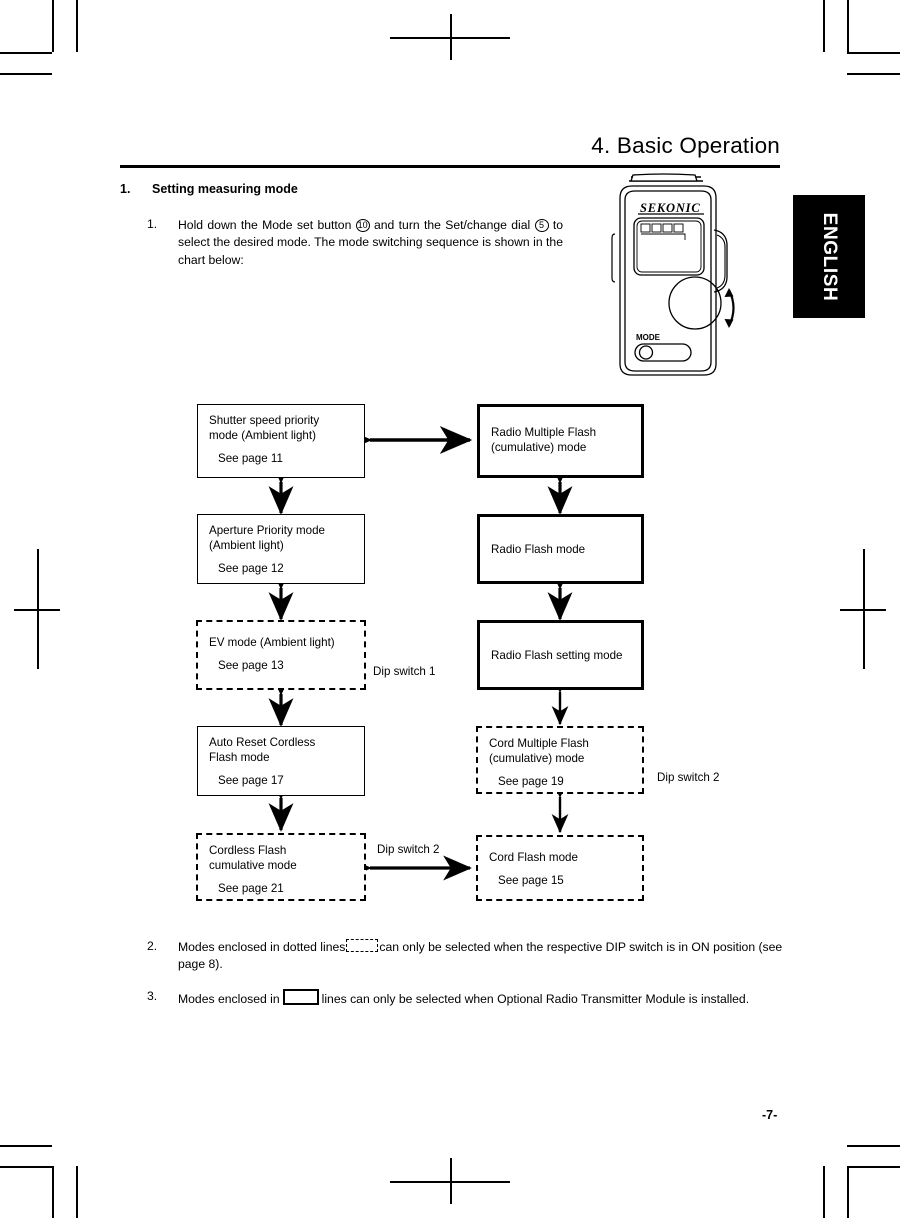  Describe the element at coordinates (253, 865) in the screenshot. I see `flow-box-label-line2: cumulative mode` at that location.